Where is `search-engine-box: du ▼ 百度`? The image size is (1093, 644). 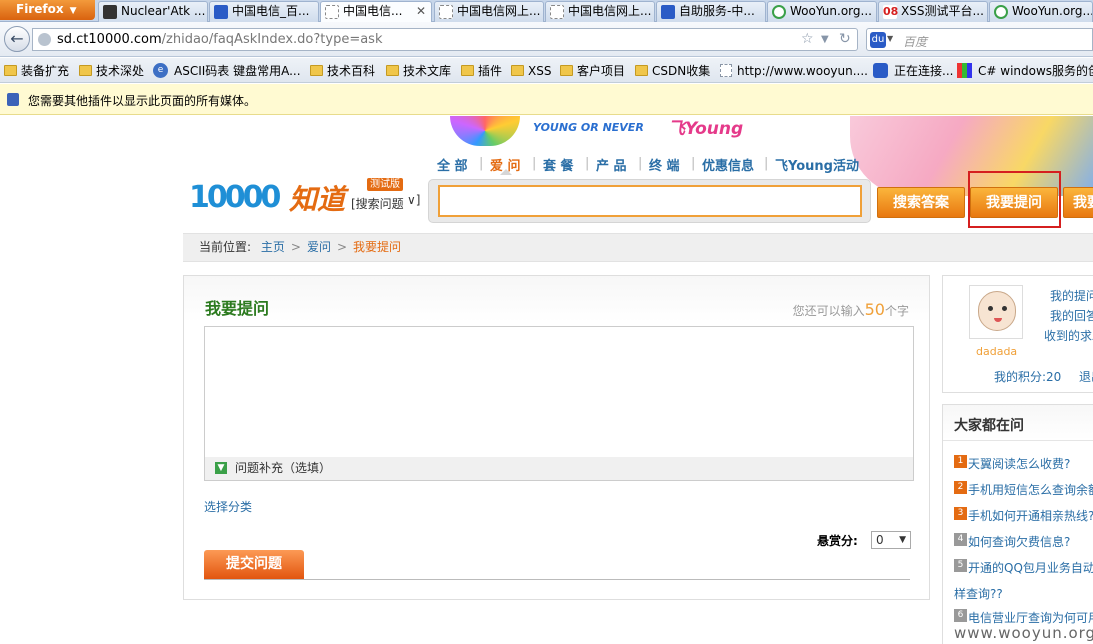
search-engine-box: du ▼ 百度 is located at coordinates (979, 39).